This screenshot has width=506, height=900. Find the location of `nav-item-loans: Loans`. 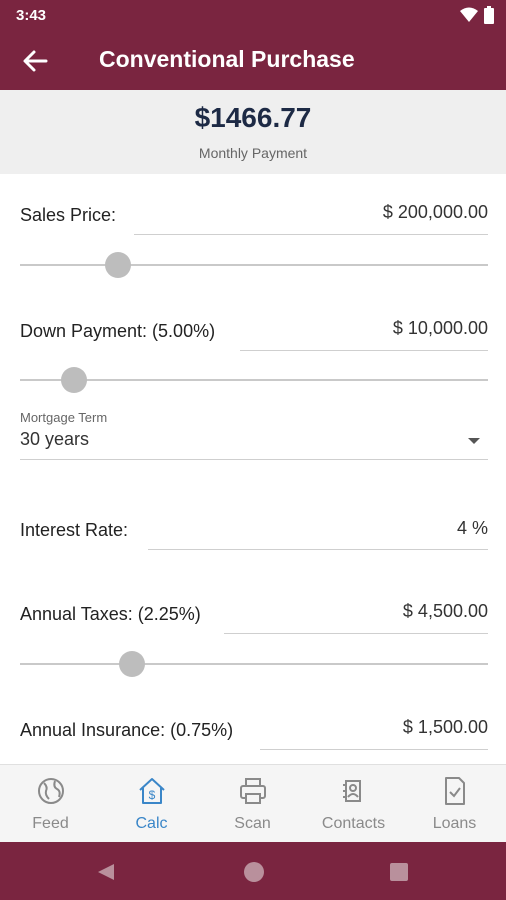

nav-item-loans: Loans is located at coordinates (454, 804).